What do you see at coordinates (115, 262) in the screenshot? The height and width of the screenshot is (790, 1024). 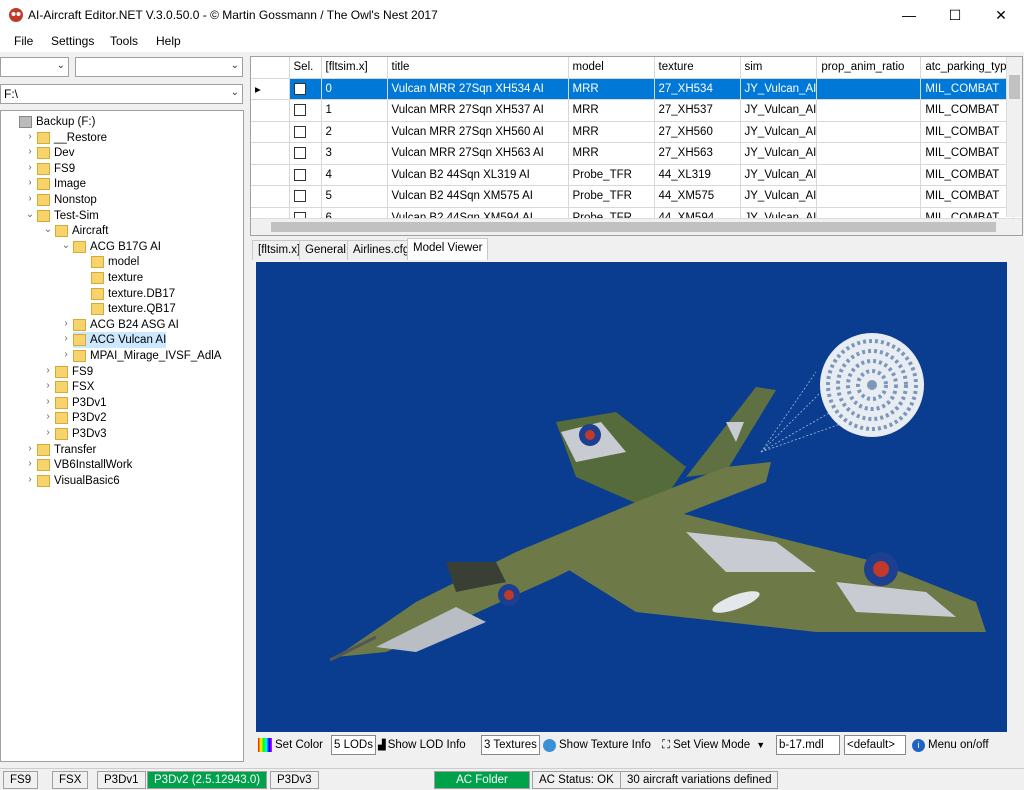 I see `tree-node: model` at bounding box center [115, 262].